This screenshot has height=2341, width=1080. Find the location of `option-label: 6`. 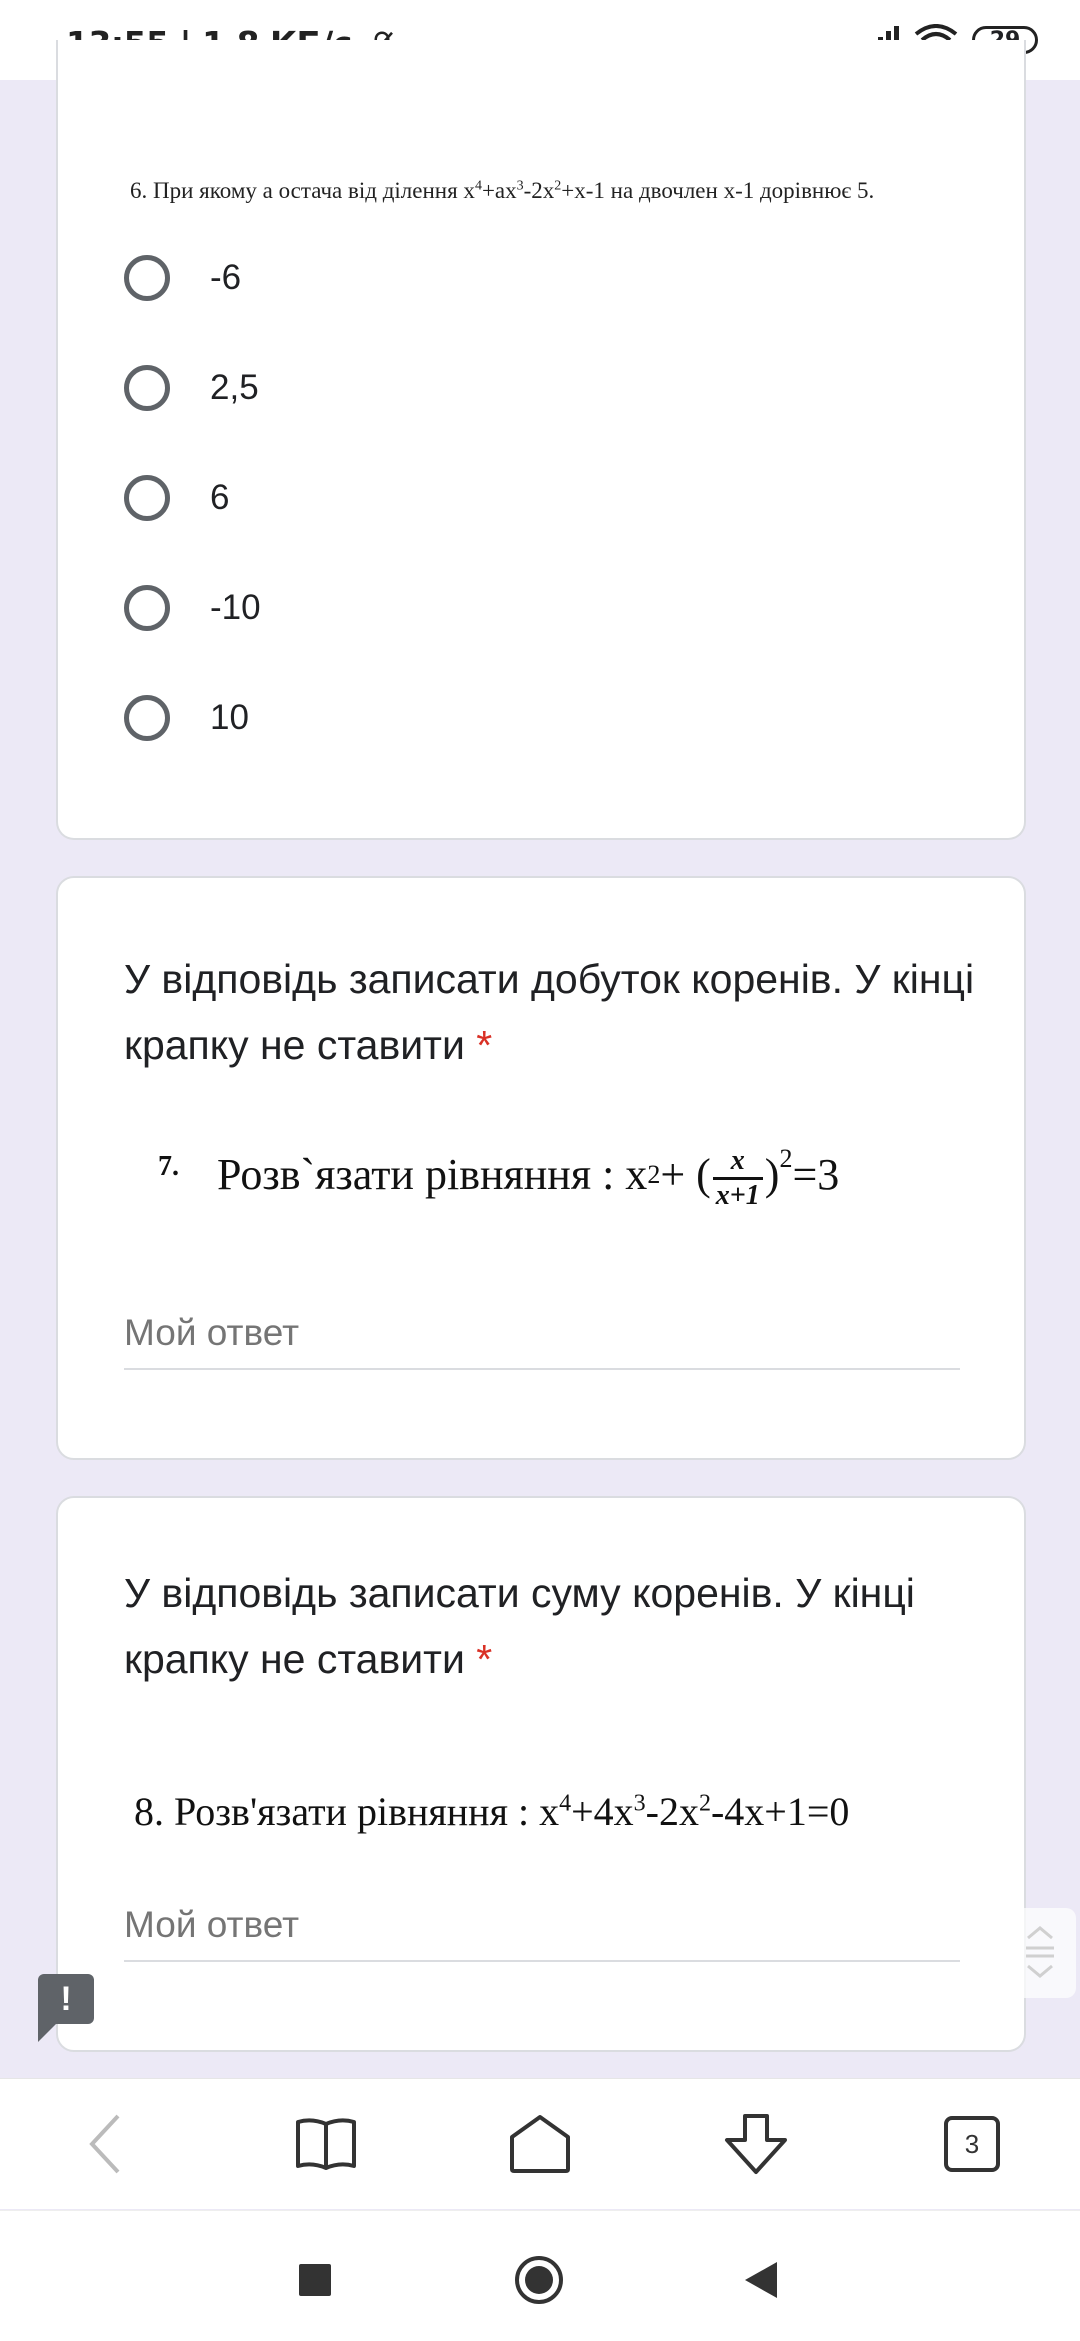

option-label: 6 is located at coordinates (220, 497).